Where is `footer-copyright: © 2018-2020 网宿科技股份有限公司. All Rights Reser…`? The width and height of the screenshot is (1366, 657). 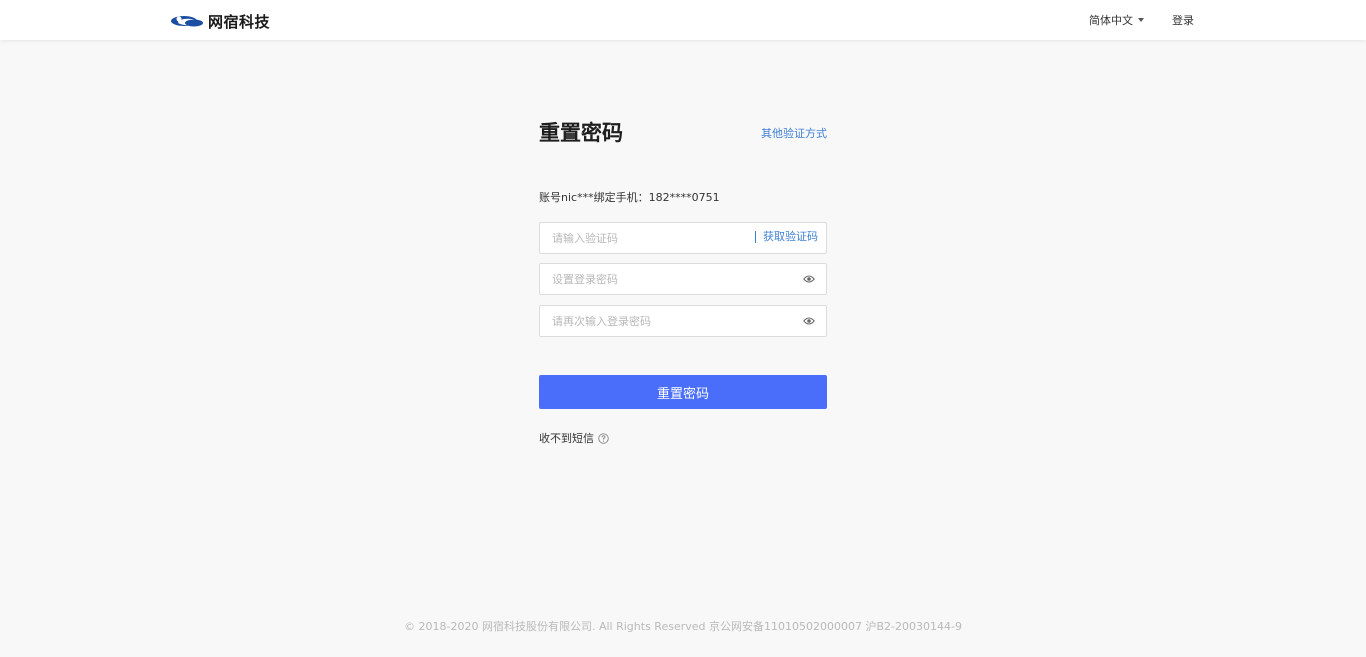 footer-copyright: © 2018-2020 网宿科技股份有限公司. All Rights Reser… is located at coordinates (683, 626).